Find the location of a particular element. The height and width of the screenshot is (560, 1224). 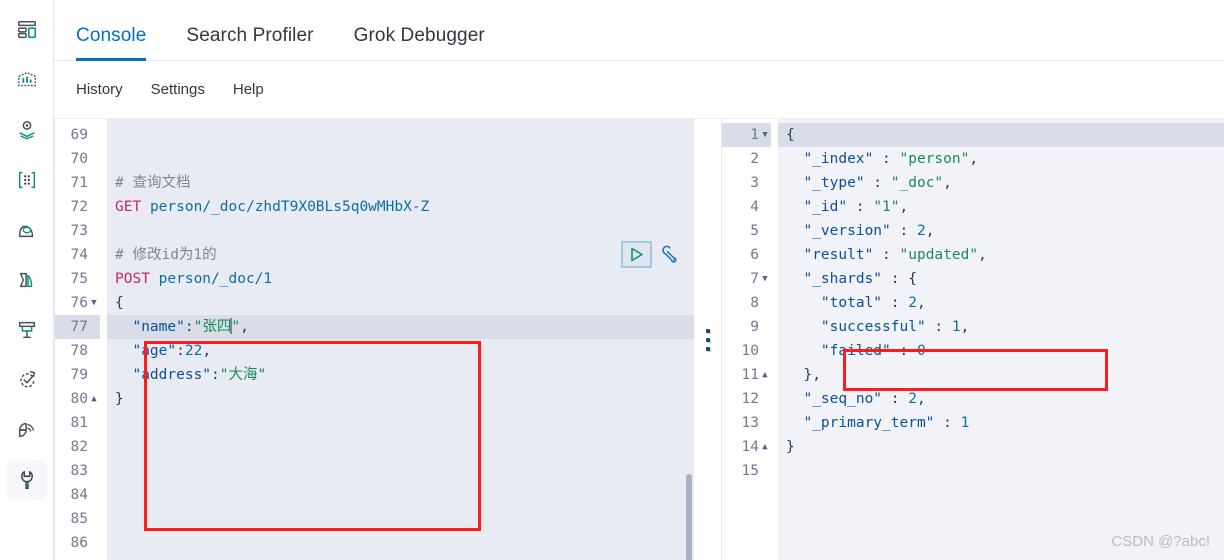

sidebar-item-graph is located at coordinates (27, 230).